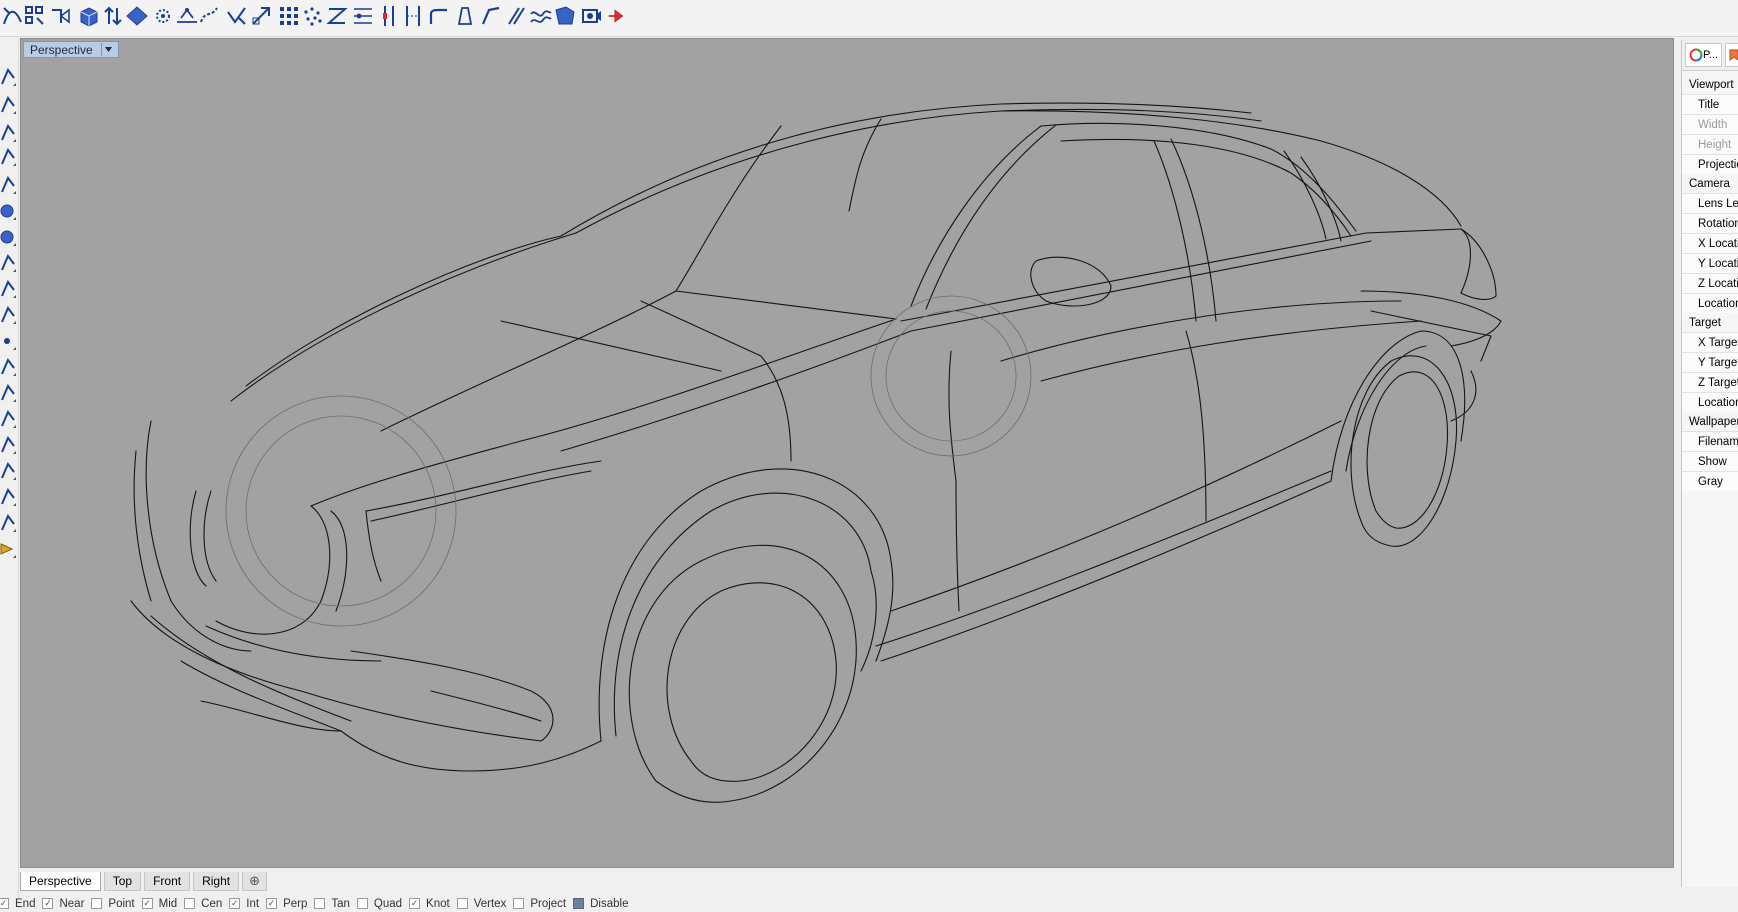  Describe the element at coordinates (8, 341) in the screenshot. I see `dot-icon` at that location.